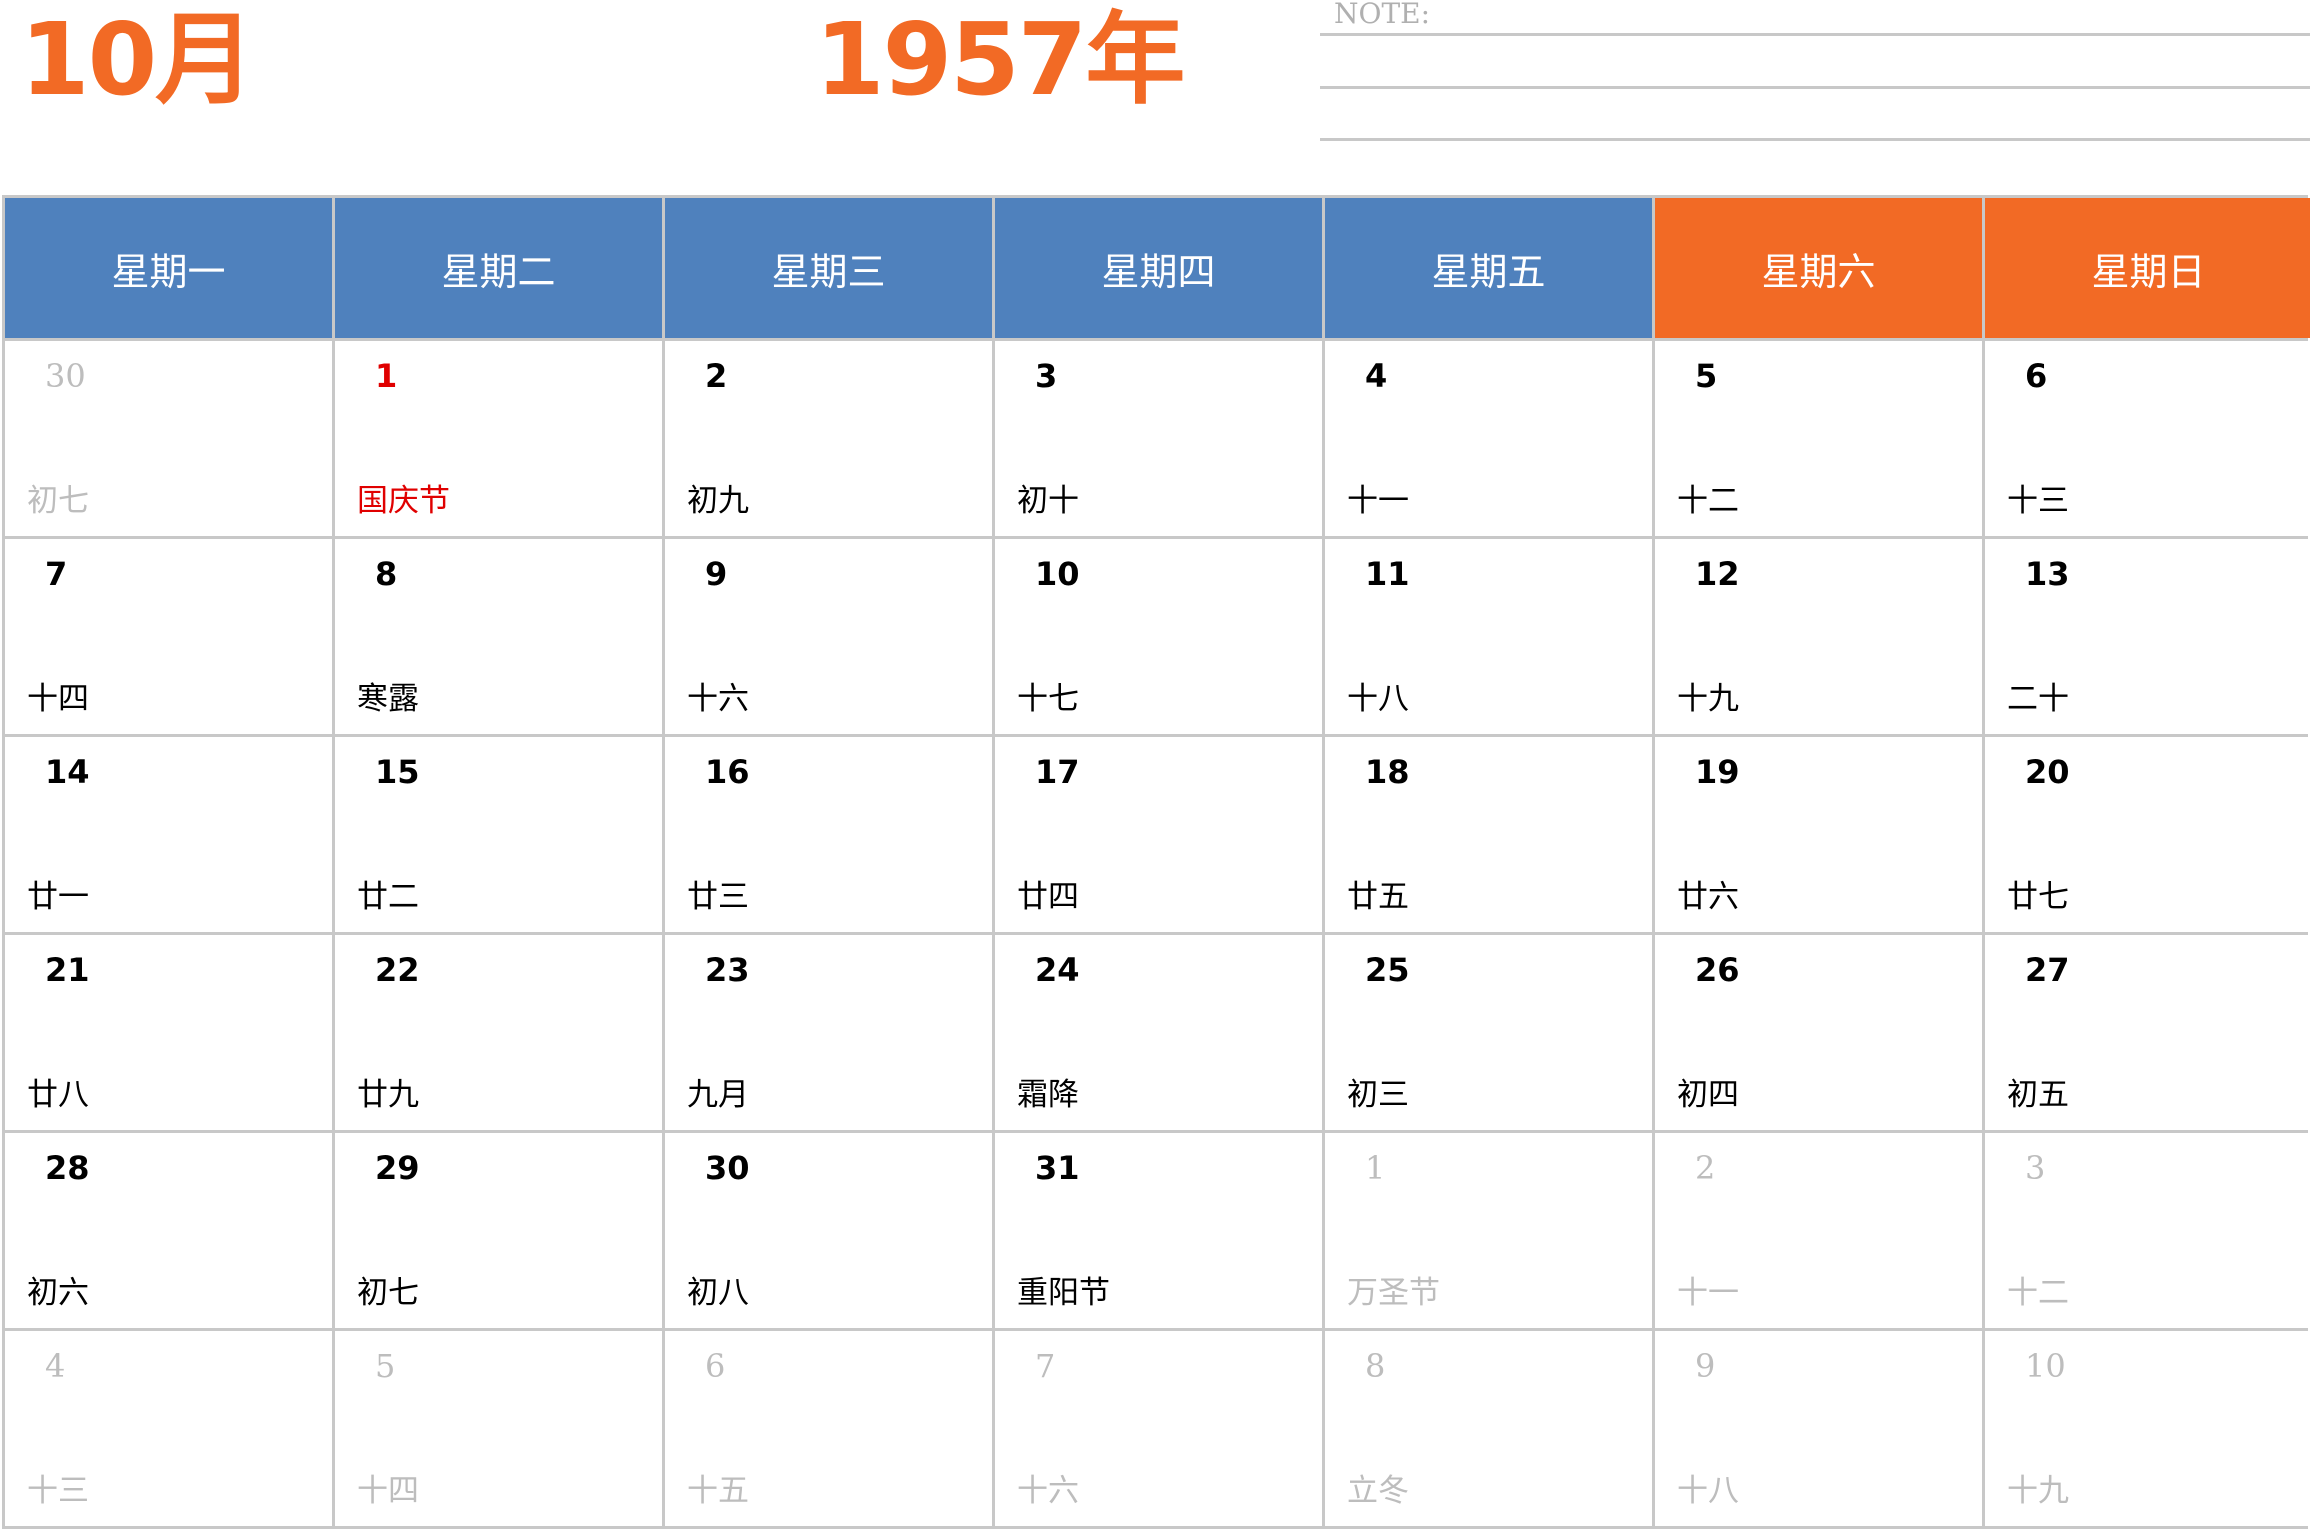 The image size is (2310, 1529). I want to click on lunar-date: 九月, so click(718, 1095).